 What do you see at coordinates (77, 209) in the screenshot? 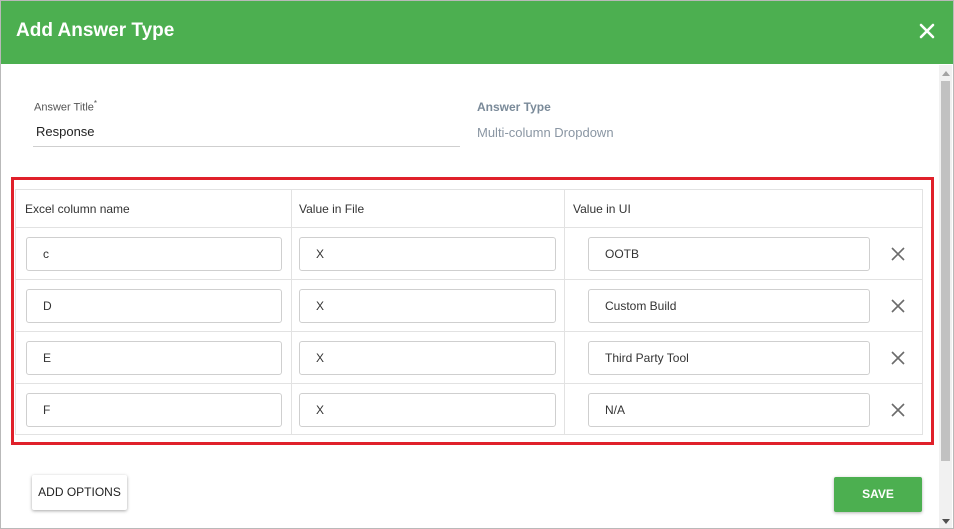
I see `header-excel-column-name: Excel column name` at bounding box center [77, 209].